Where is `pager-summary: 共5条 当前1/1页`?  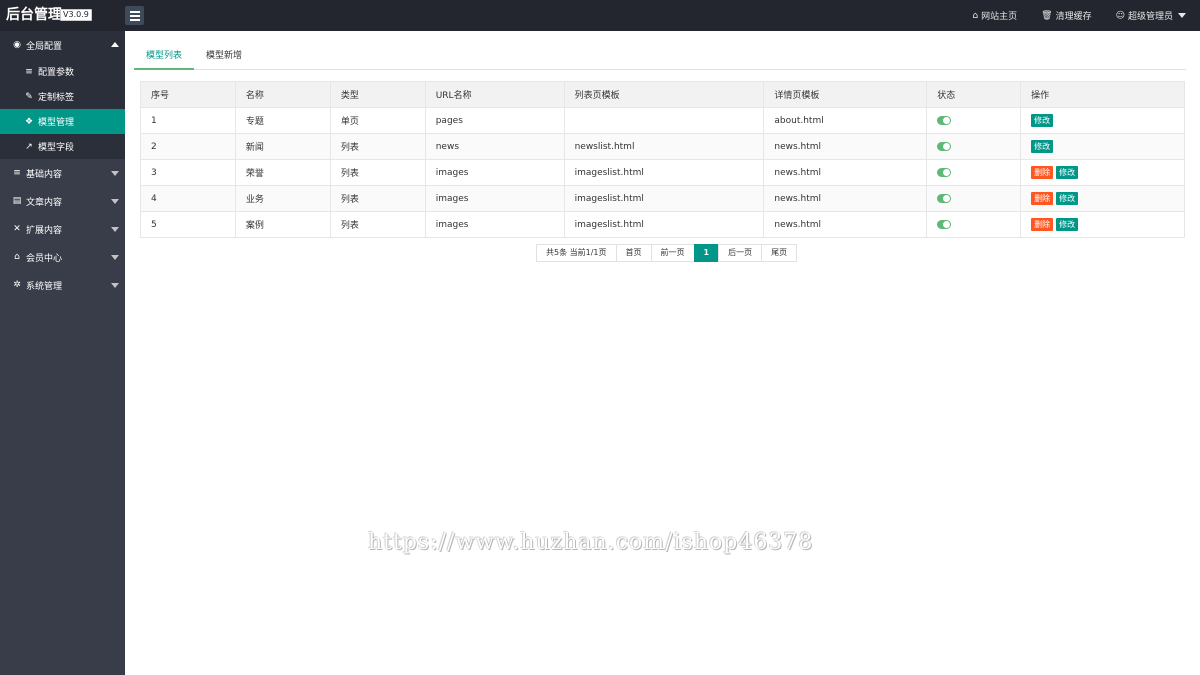 pager-summary: 共5条 当前1/1页 is located at coordinates (576, 253).